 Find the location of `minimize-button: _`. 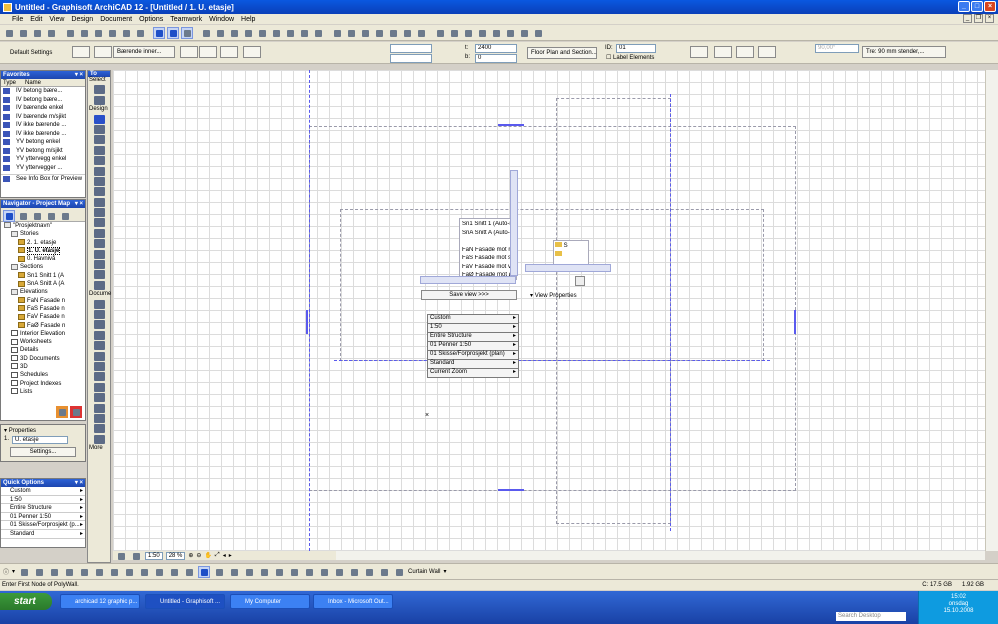

minimize-button: _ is located at coordinates (964, 6).